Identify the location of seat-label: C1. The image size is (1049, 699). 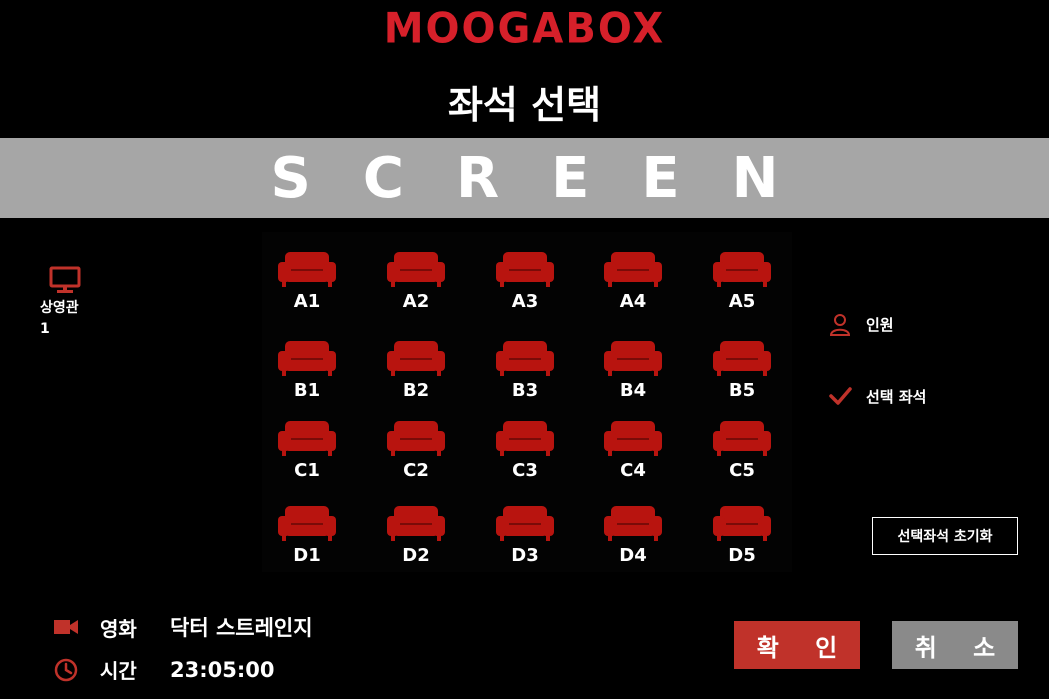
(307, 470).